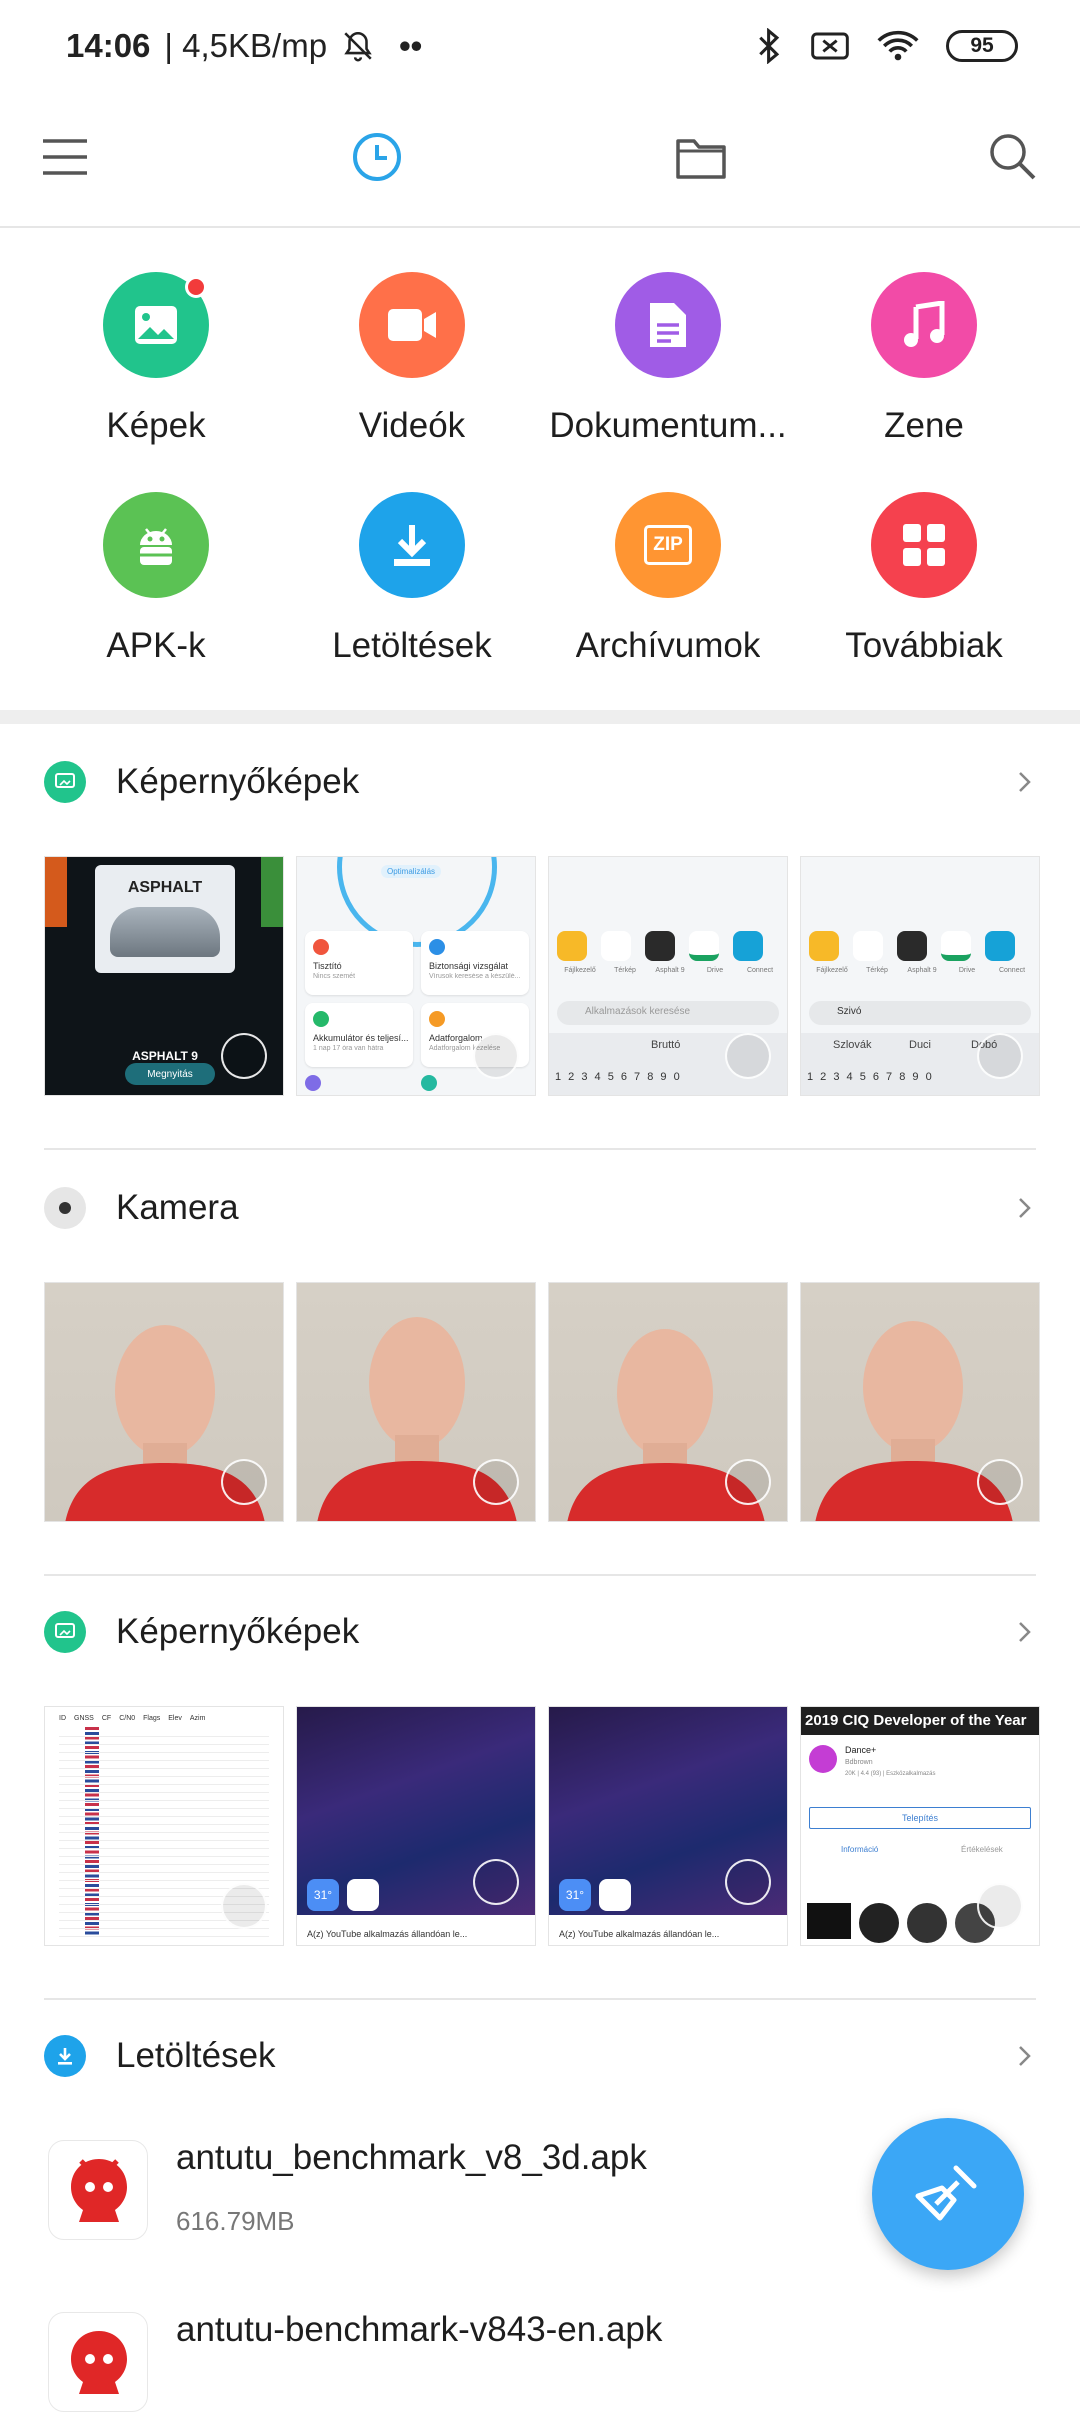 Image resolution: width=1080 pixels, height=2432 pixels. What do you see at coordinates (920, 1818) in the screenshot?
I see `ciq-install-button: Telepítés` at bounding box center [920, 1818].